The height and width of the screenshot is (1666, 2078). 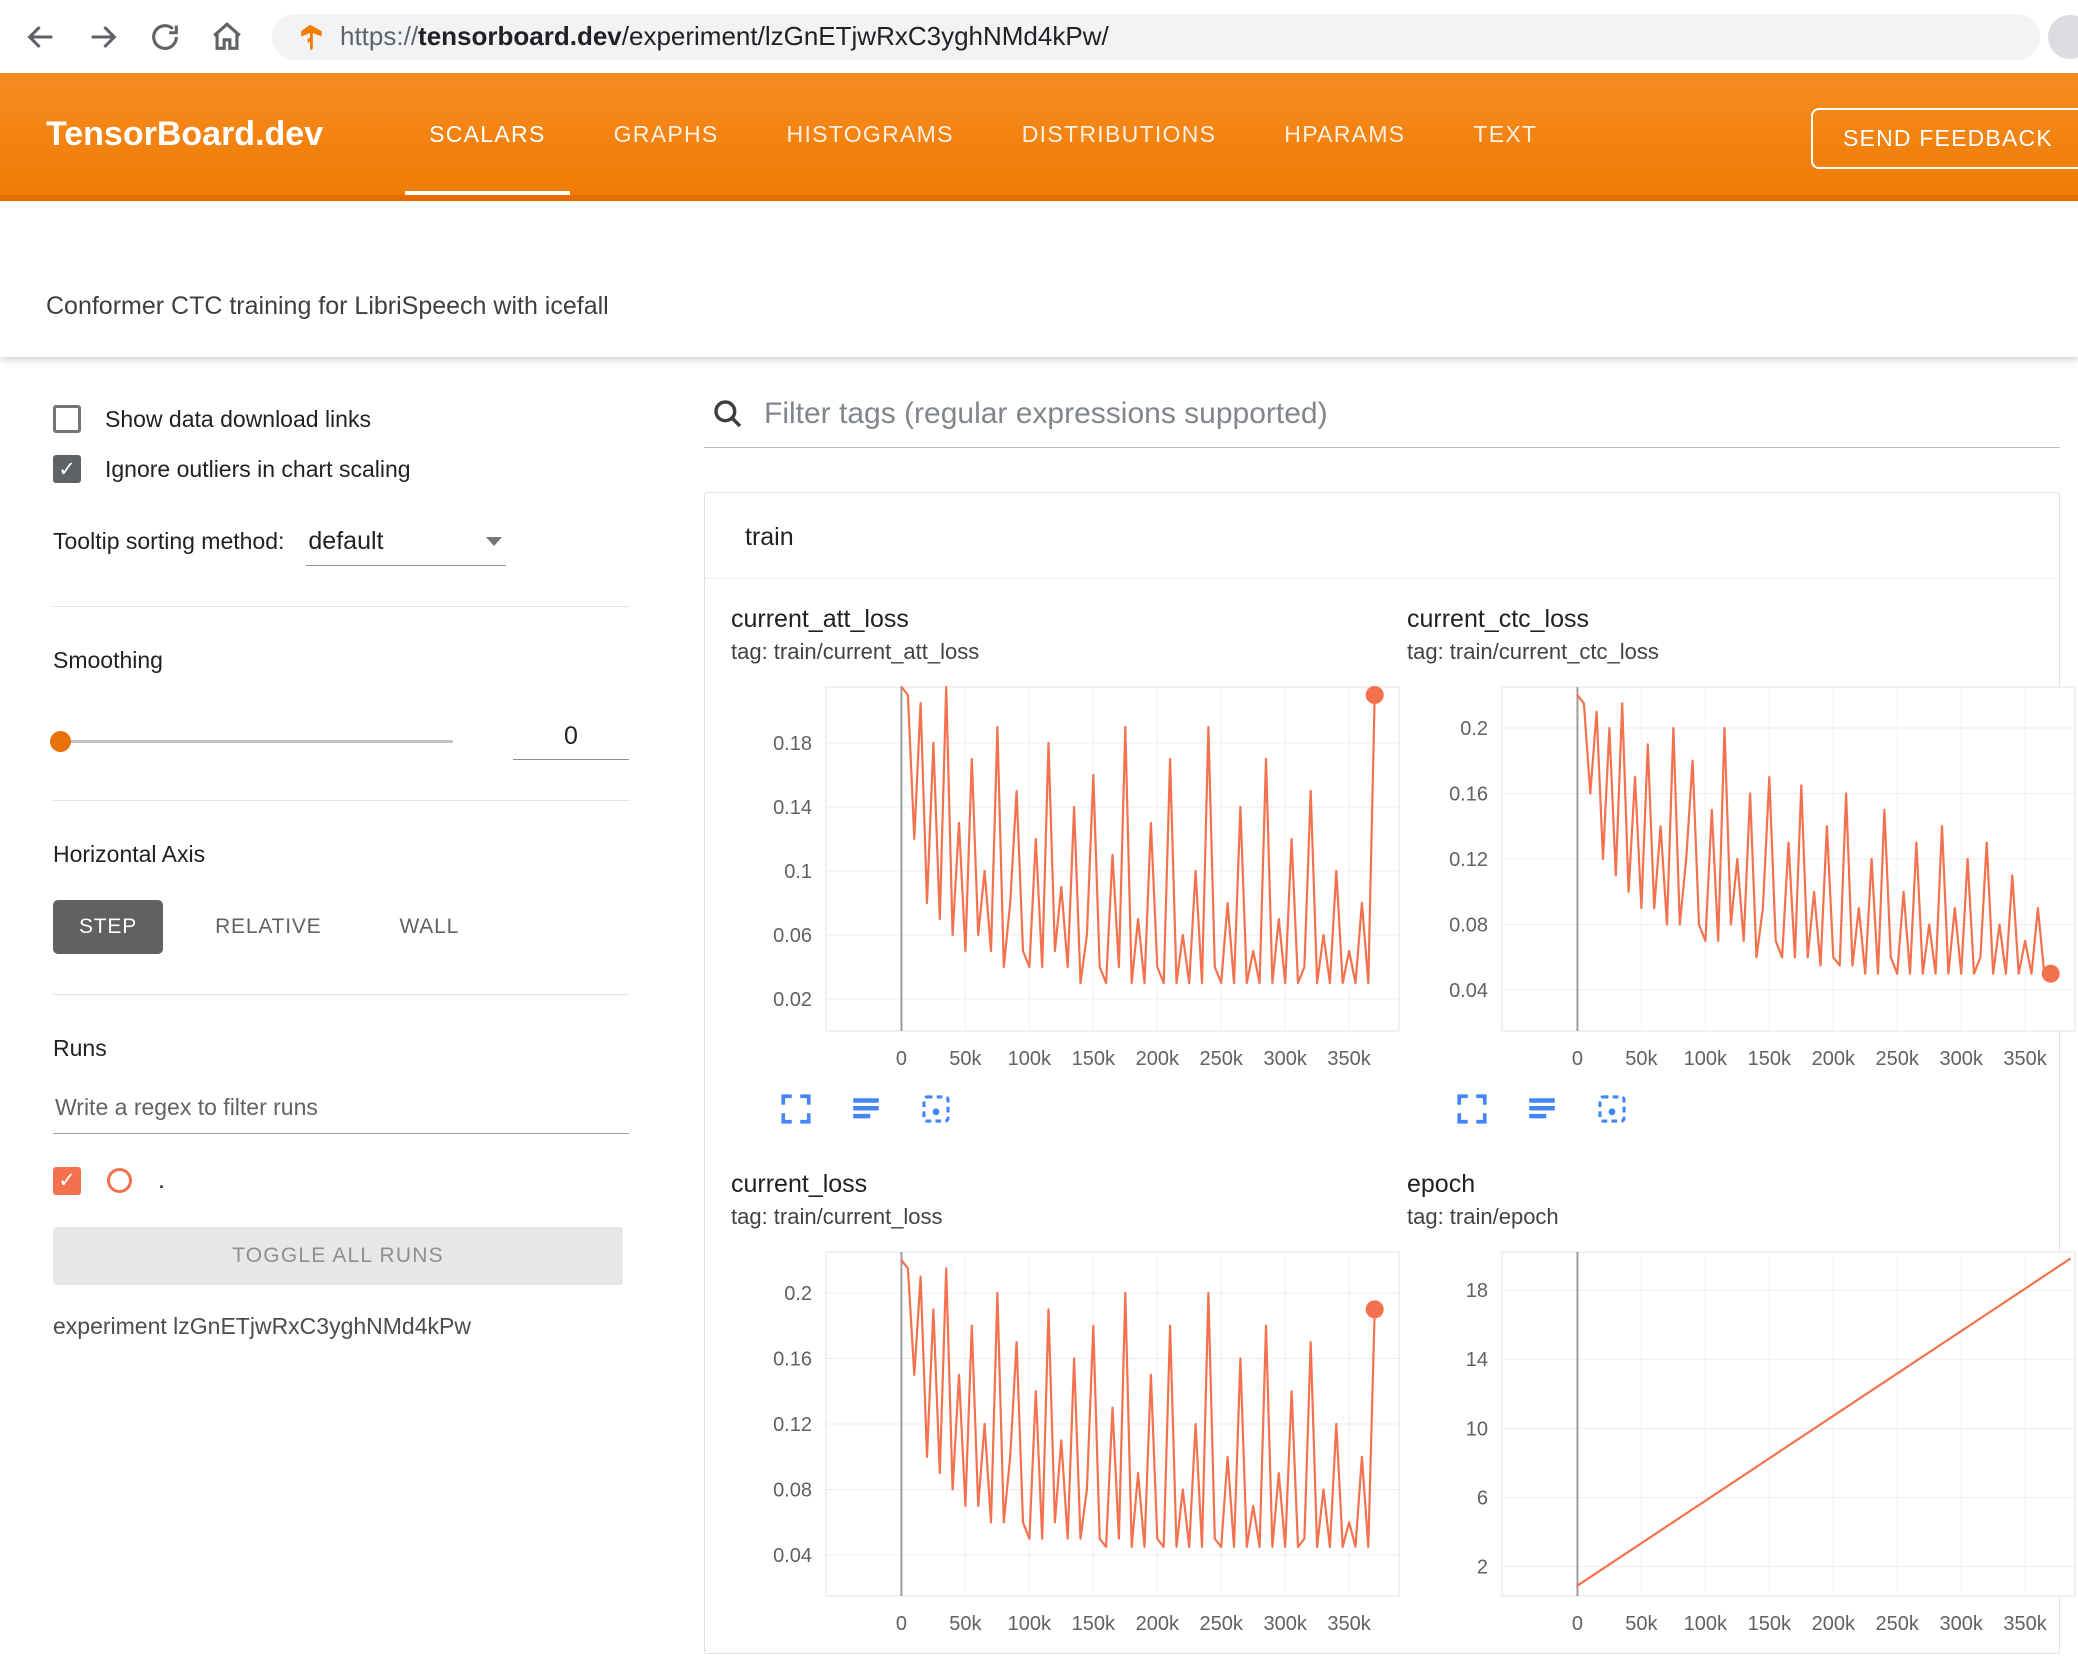 I want to click on profile-avatar, so click(x=2063, y=37).